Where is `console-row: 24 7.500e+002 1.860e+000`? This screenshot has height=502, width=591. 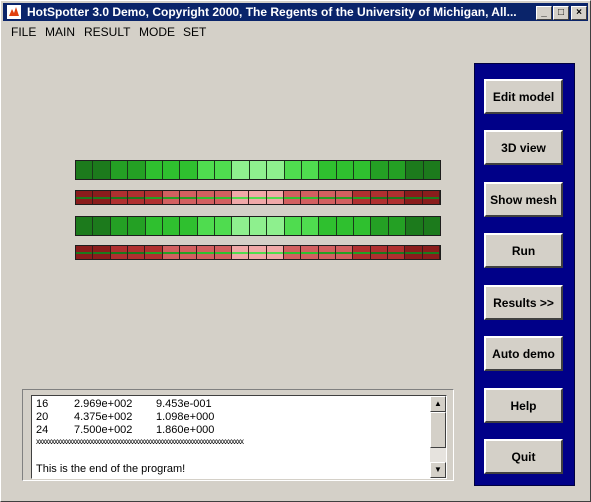 console-row: 24 7.500e+002 1.860e+000 is located at coordinates (231, 430).